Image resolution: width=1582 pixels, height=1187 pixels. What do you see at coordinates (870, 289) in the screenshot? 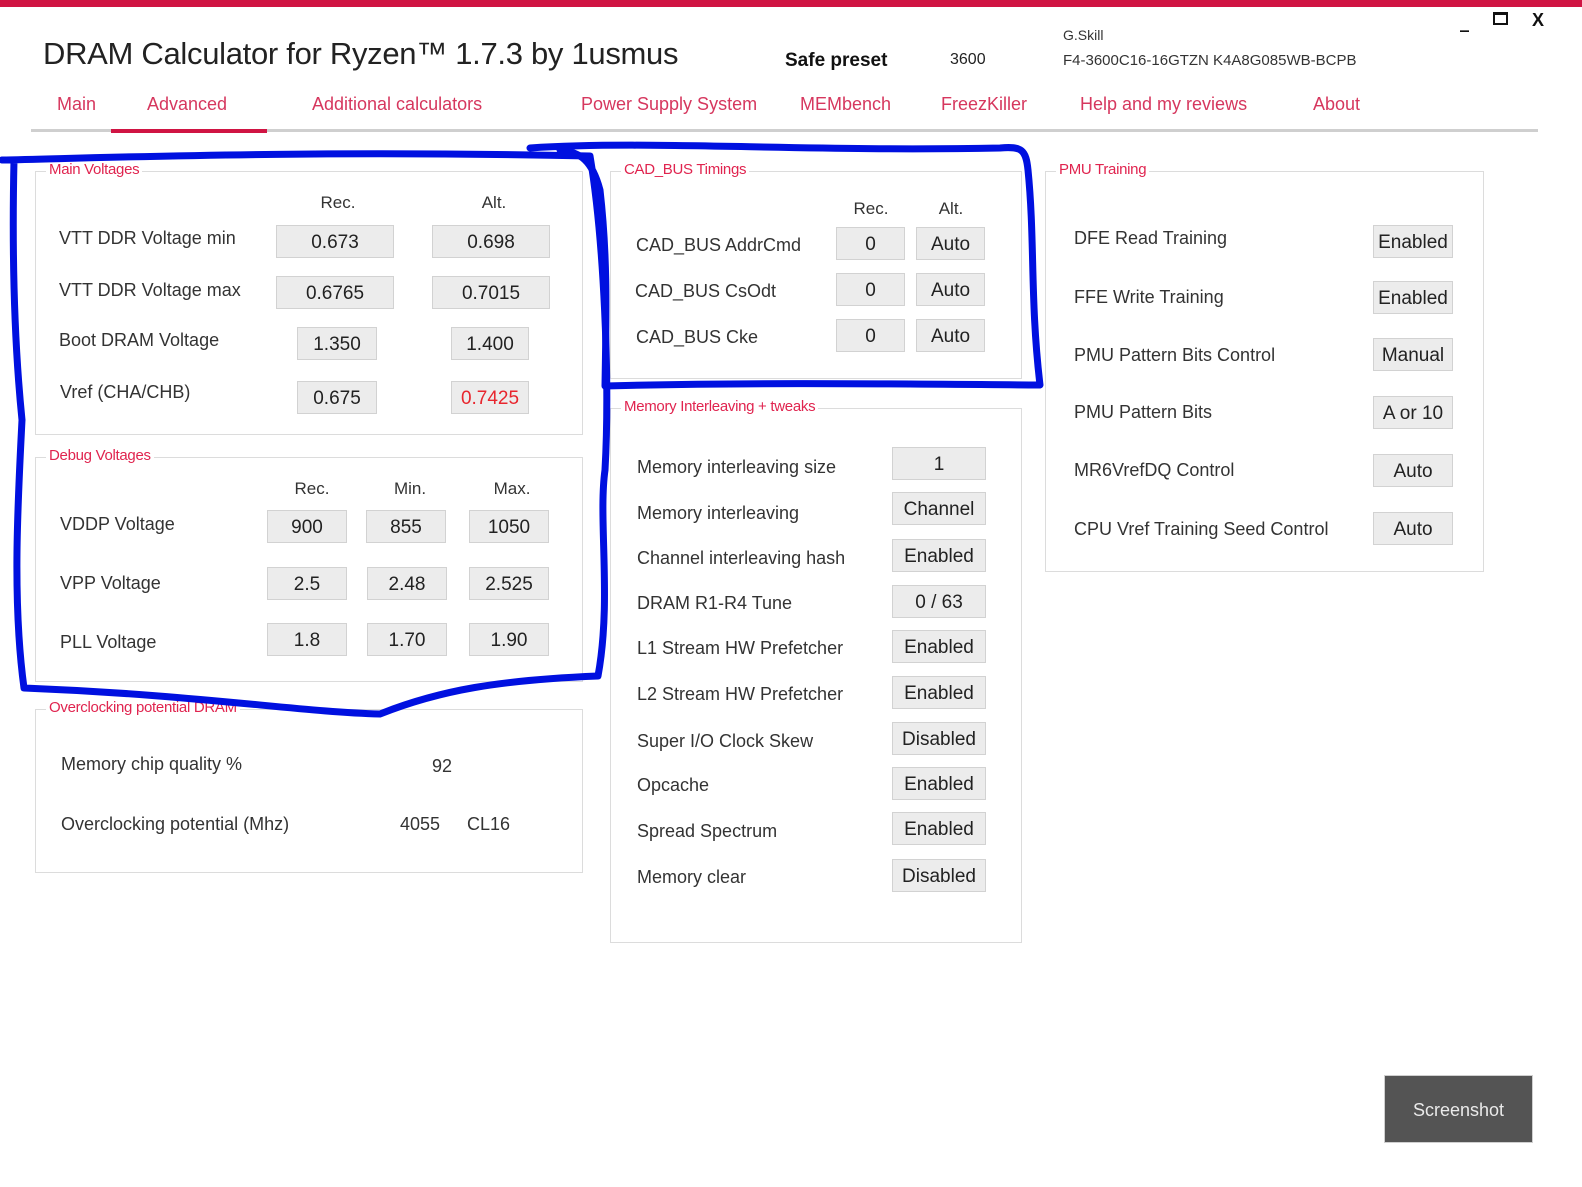
I see `cad-csodt-rec-value: 0` at bounding box center [870, 289].